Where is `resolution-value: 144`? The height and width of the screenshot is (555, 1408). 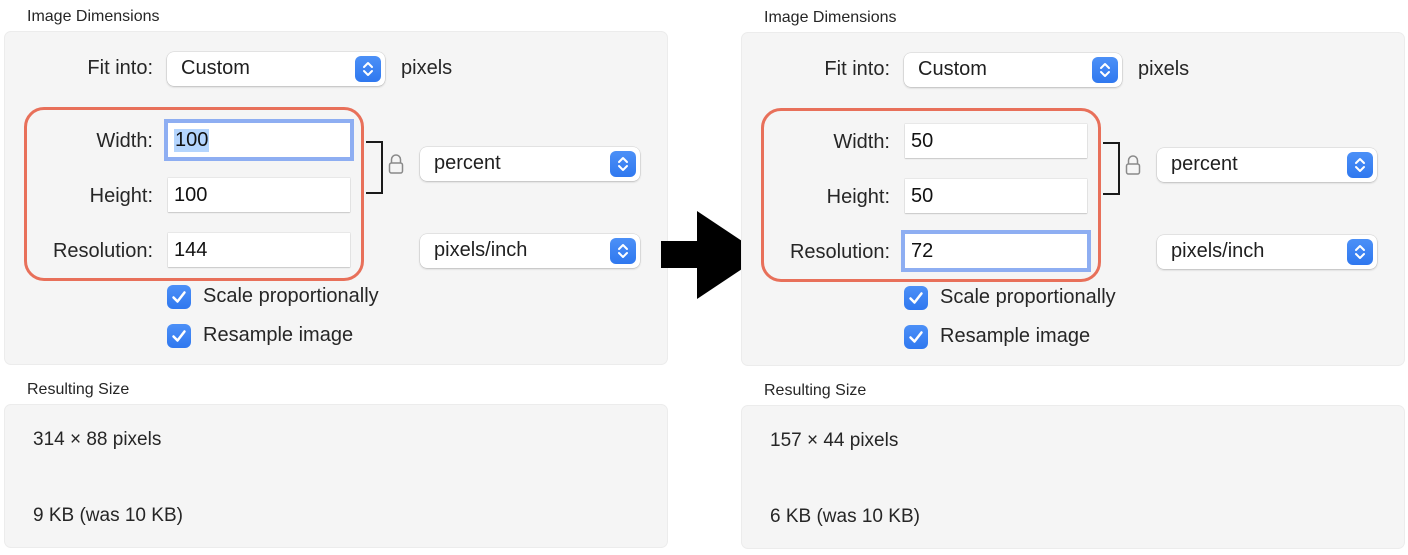 resolution-value: 144 is located at coordinates (191, 250).